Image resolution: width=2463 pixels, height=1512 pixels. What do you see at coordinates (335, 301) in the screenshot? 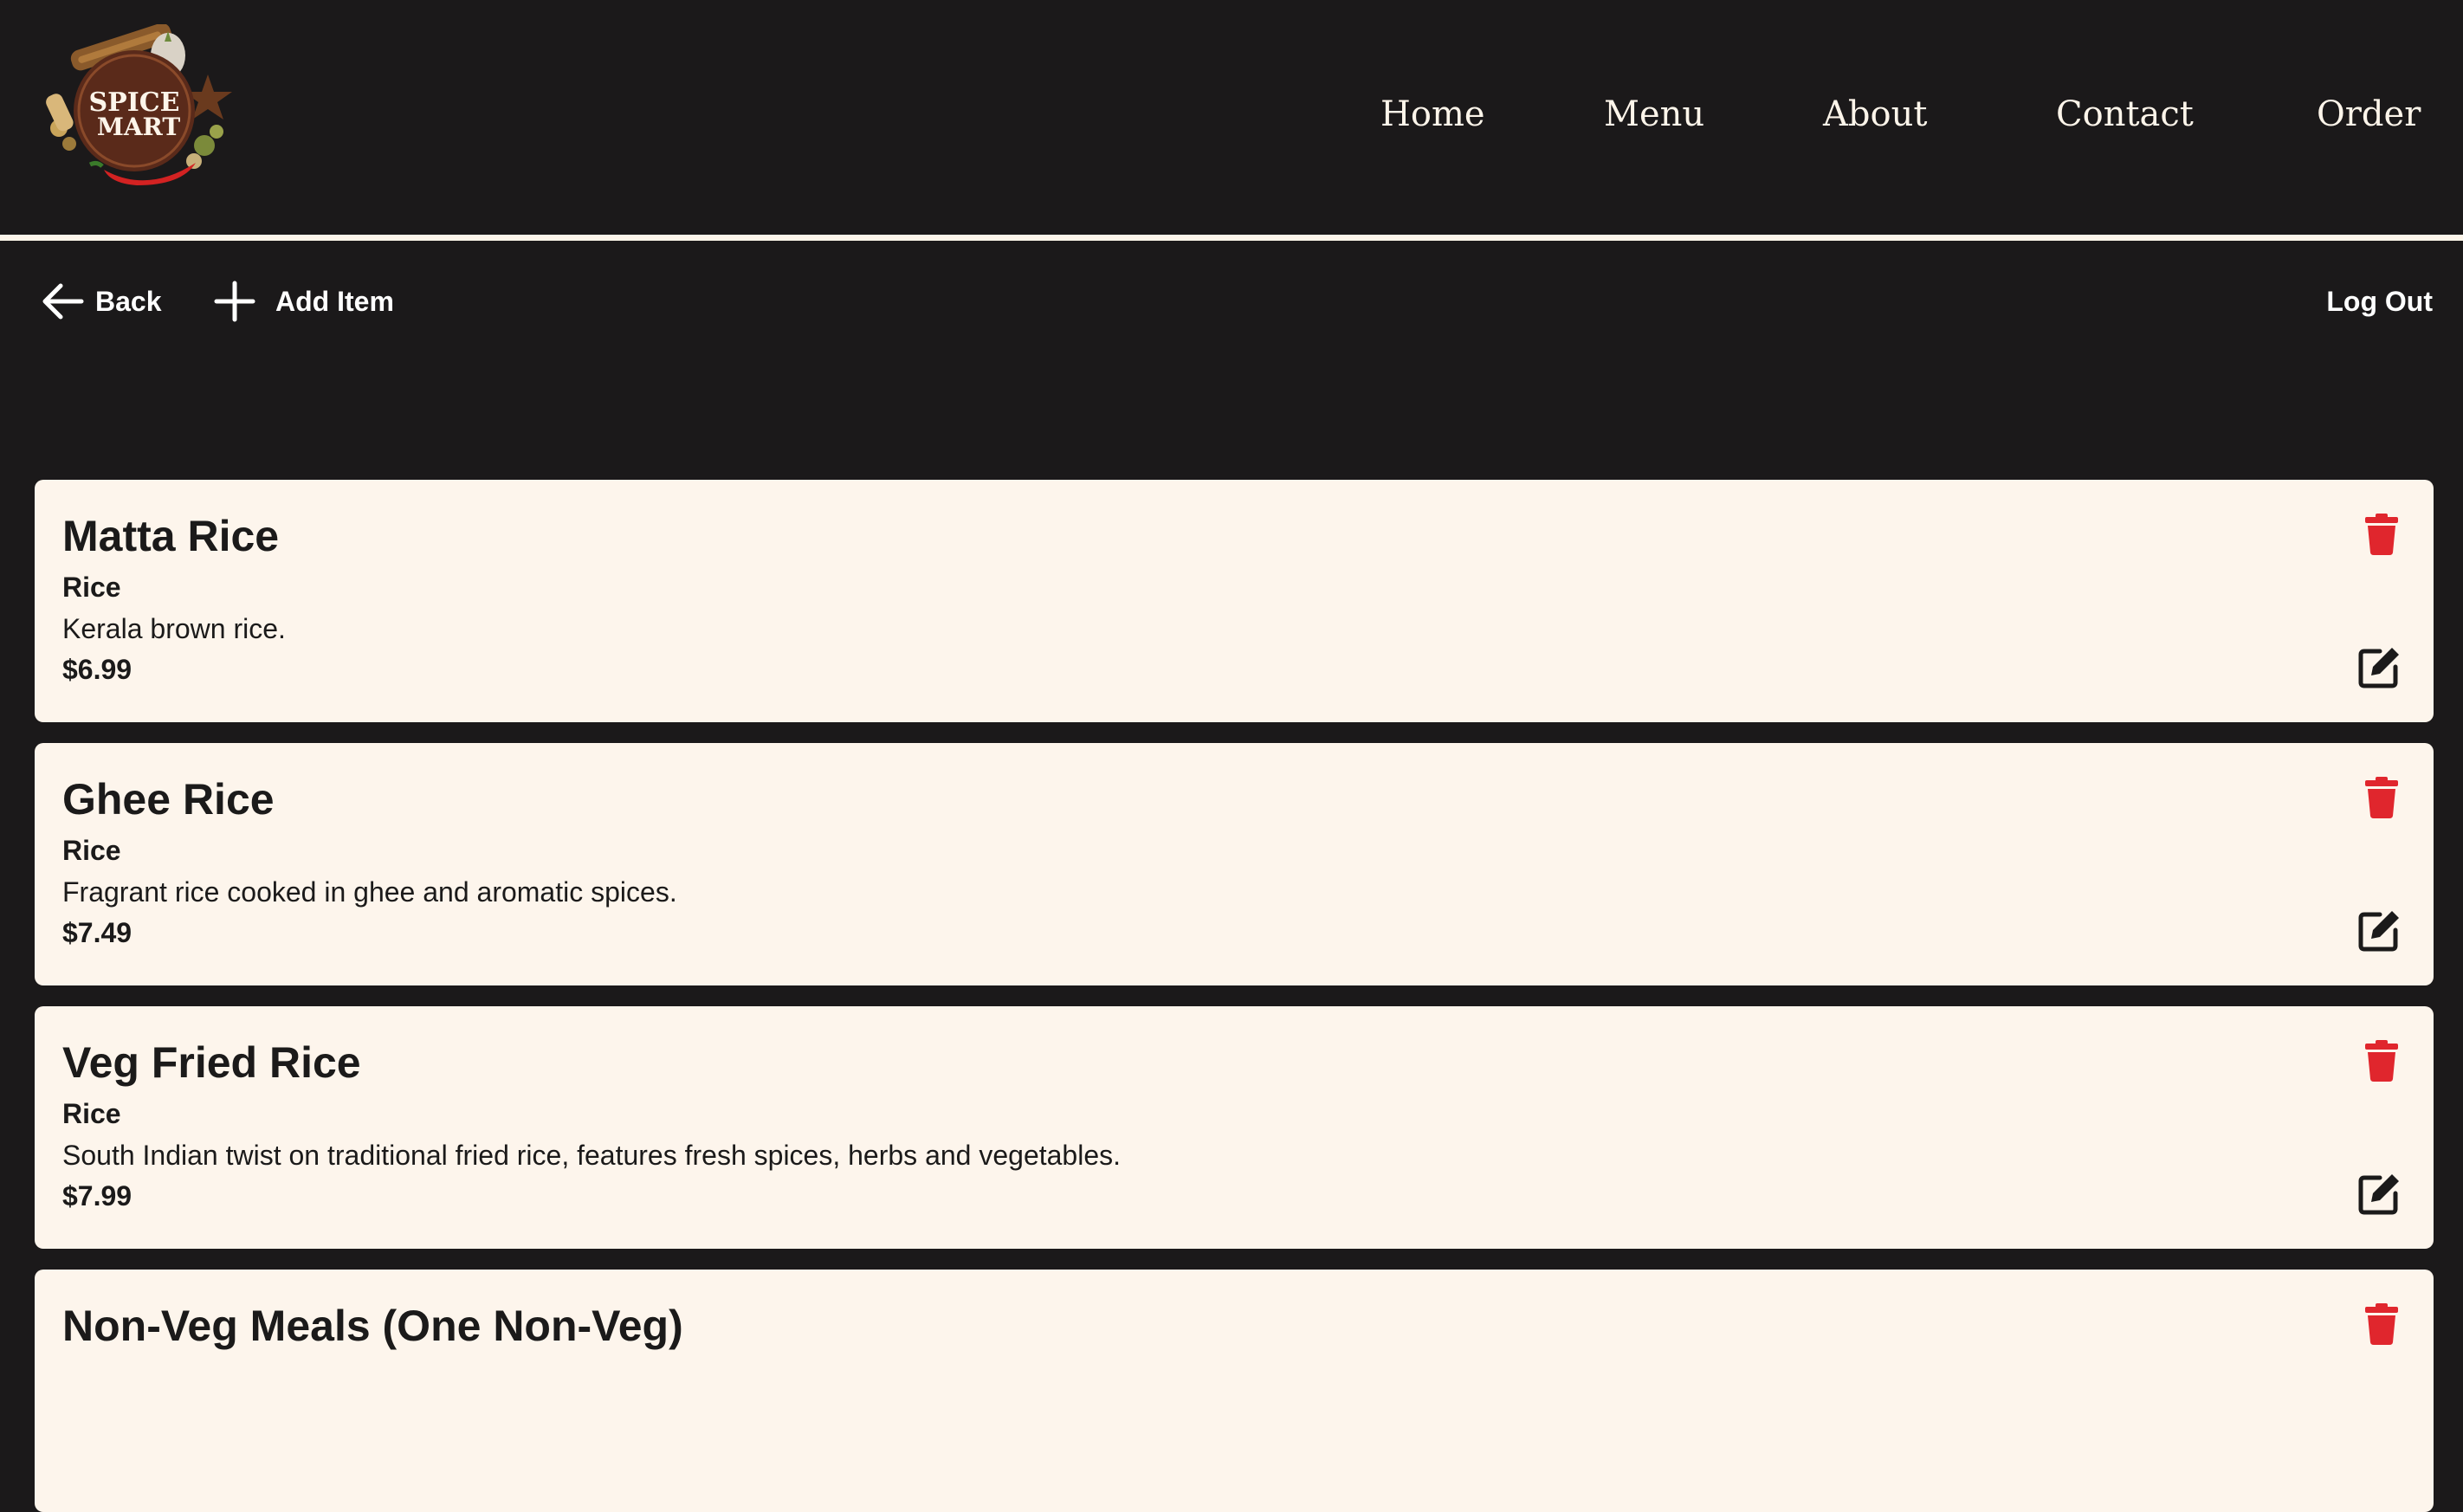
I see `add-item-button-label: Add Item` at bounding box center [335, 301].